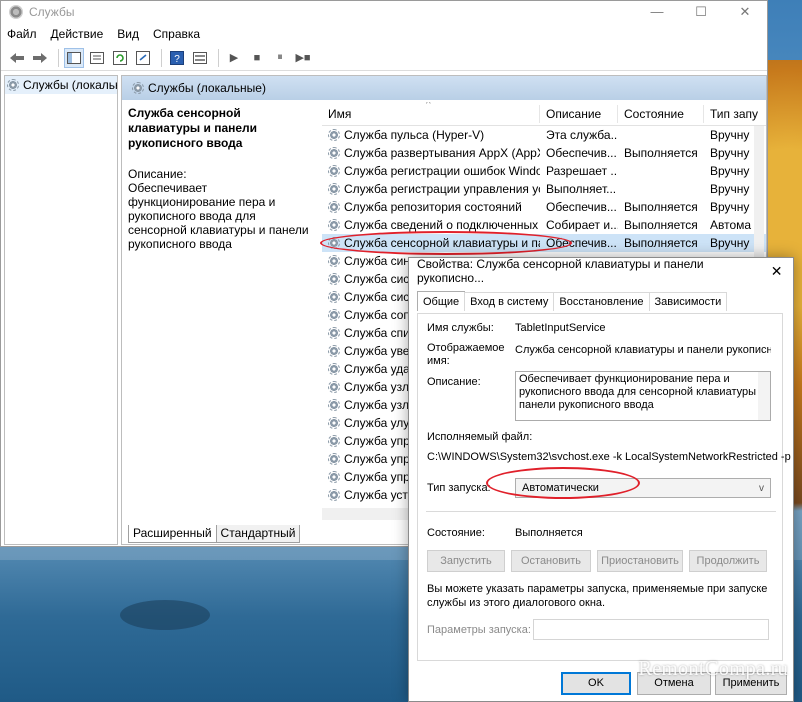  What do you see at coordinates (97, 58) in the screenshot?
I see `properties-icon` at bounding box center [97, 58].